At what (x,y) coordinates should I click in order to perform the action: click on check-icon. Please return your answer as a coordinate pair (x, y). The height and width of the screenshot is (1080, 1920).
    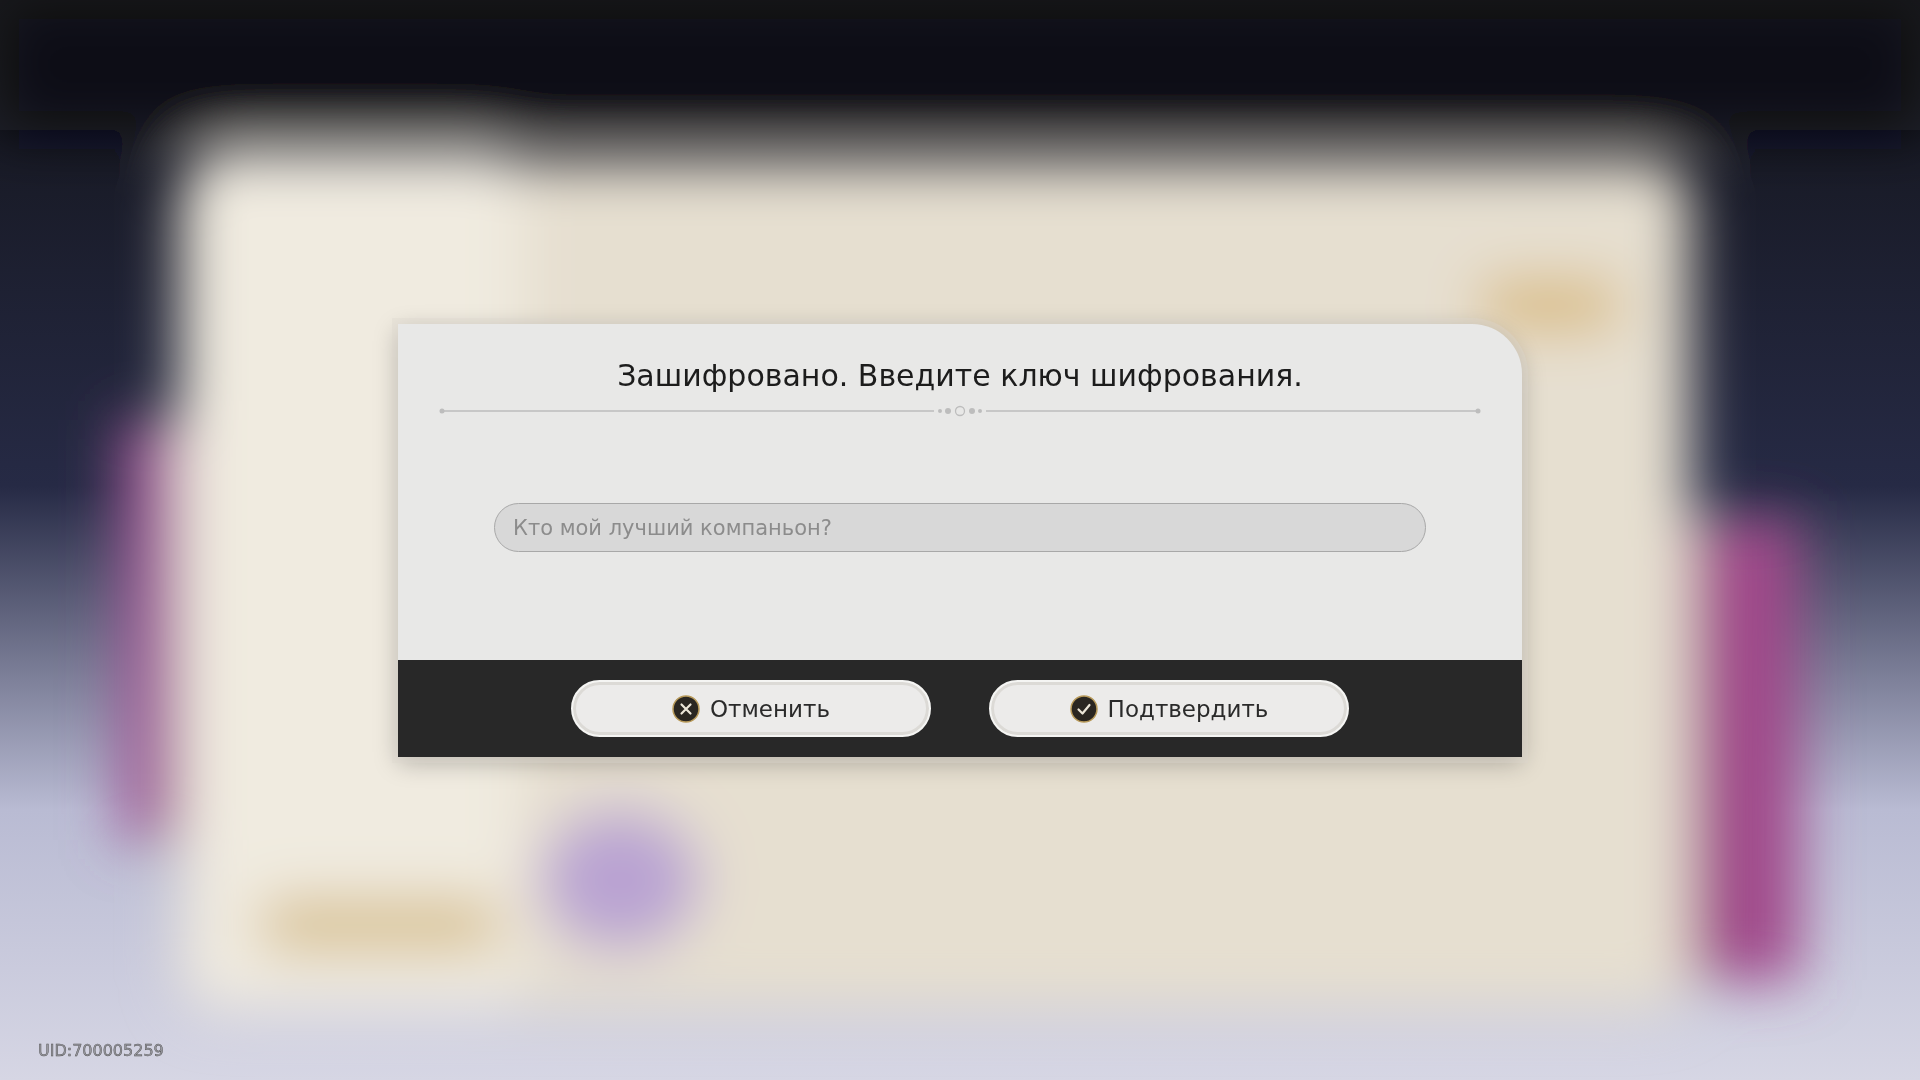
    Looking at the image, I should click on (1083, 708).